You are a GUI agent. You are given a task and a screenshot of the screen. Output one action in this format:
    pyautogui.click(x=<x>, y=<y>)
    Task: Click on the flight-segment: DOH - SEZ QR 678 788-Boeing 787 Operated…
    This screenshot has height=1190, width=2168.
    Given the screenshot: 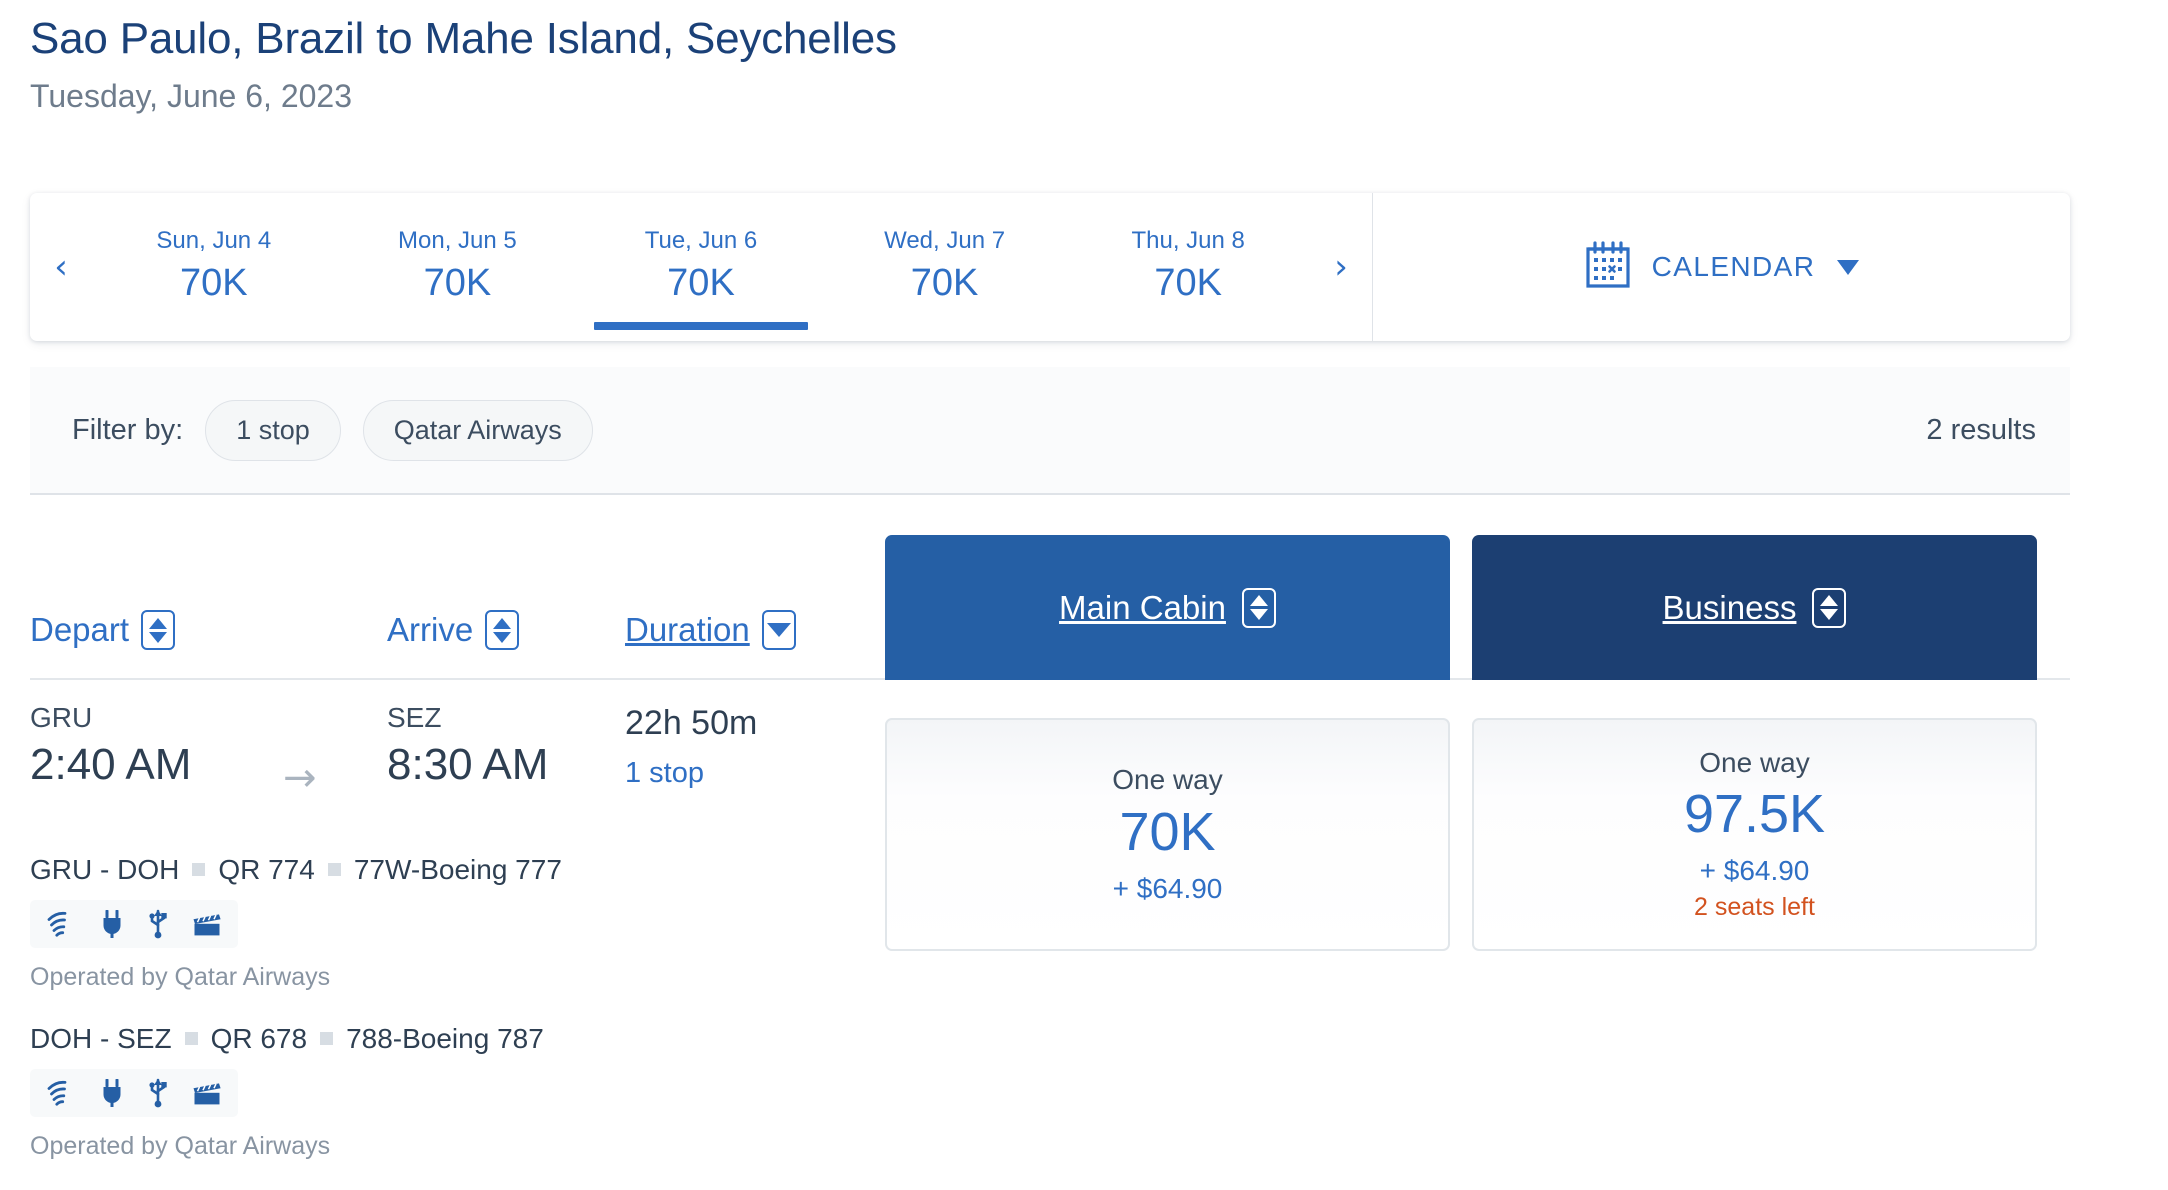 What is the action you would take?
    pyautogui.click(x=450, y=1091)
    